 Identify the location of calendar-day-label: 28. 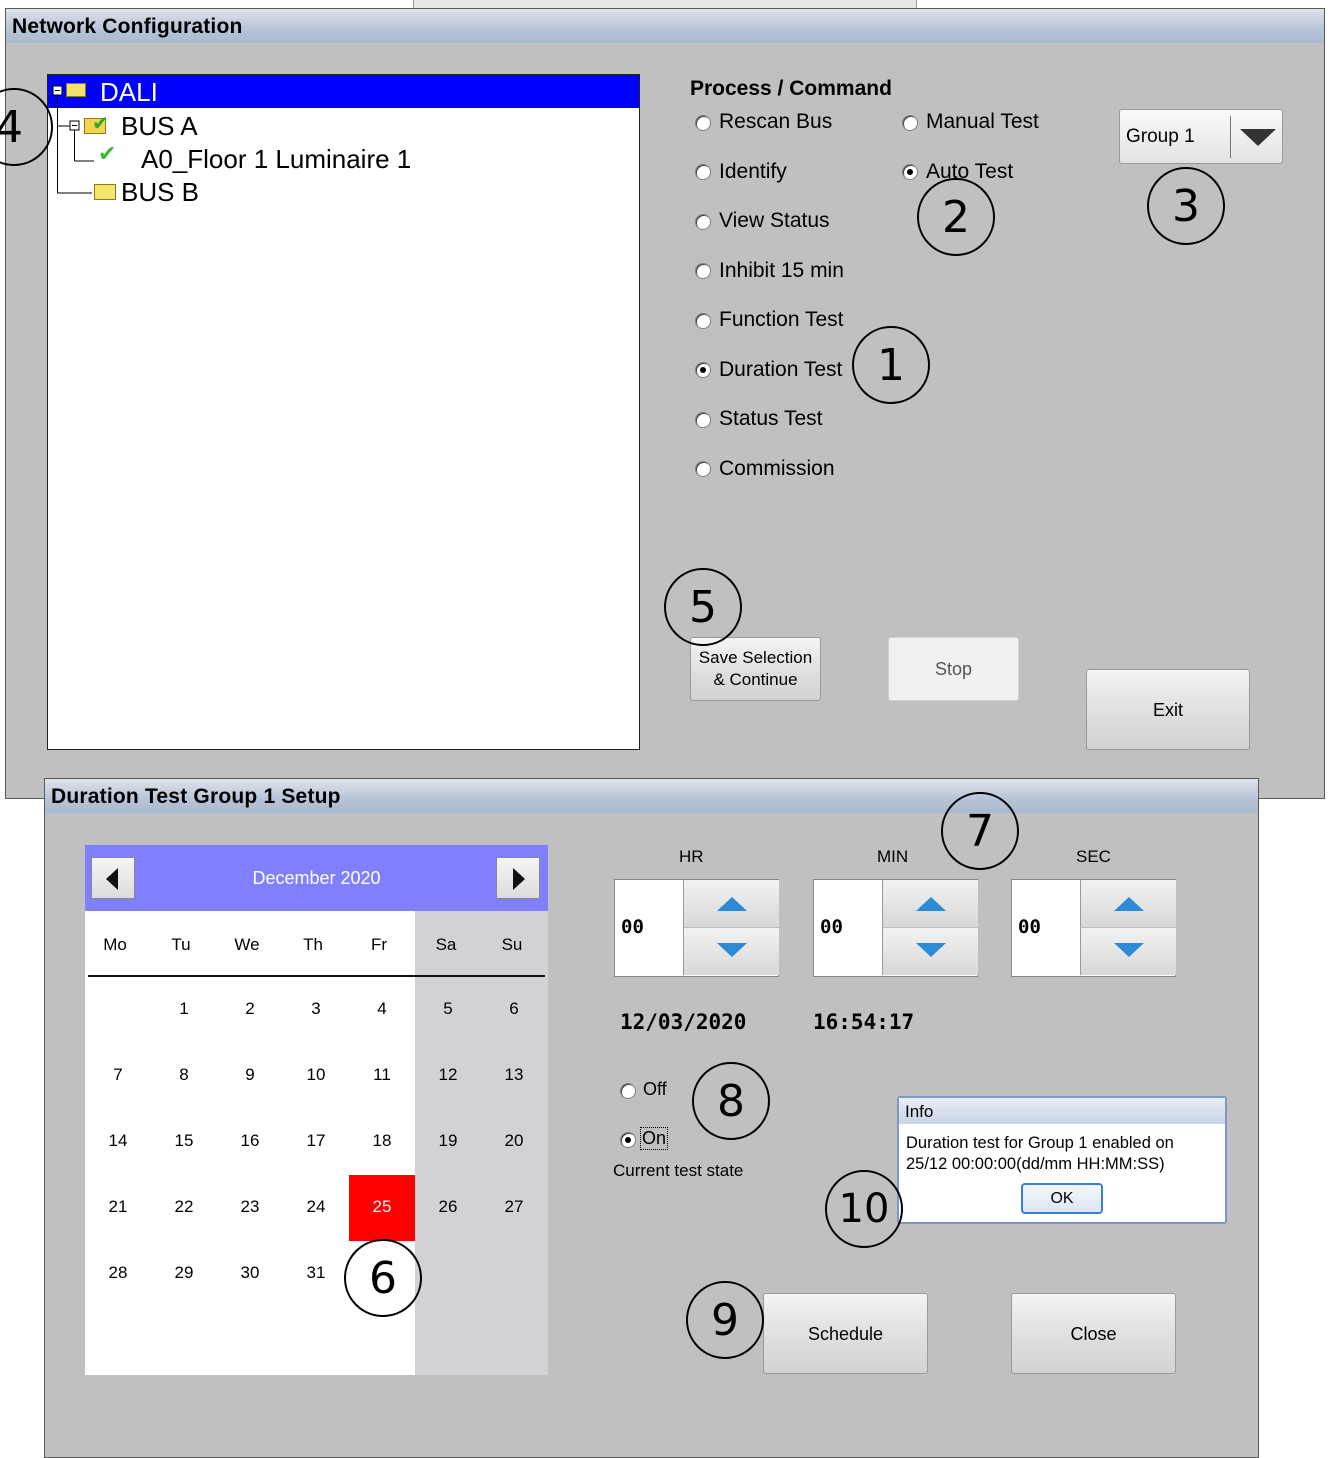
(118, 1272).